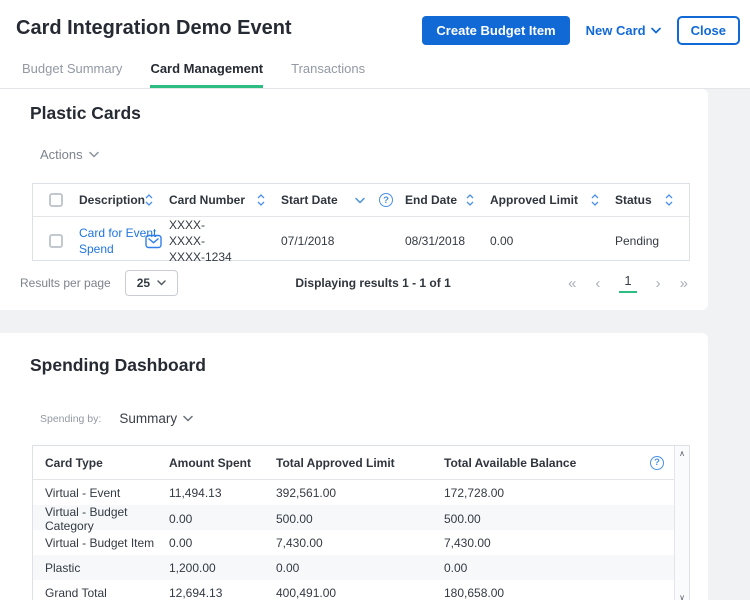  I want to click on page-number-current: 1, so click(628, 283).